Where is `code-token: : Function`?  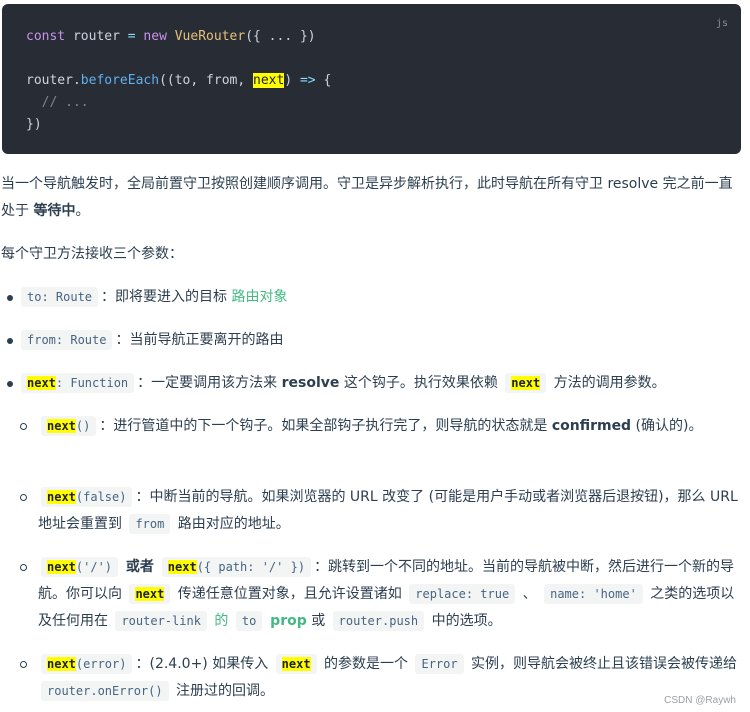
code-token: : Function is located at coordinates (92, 383).